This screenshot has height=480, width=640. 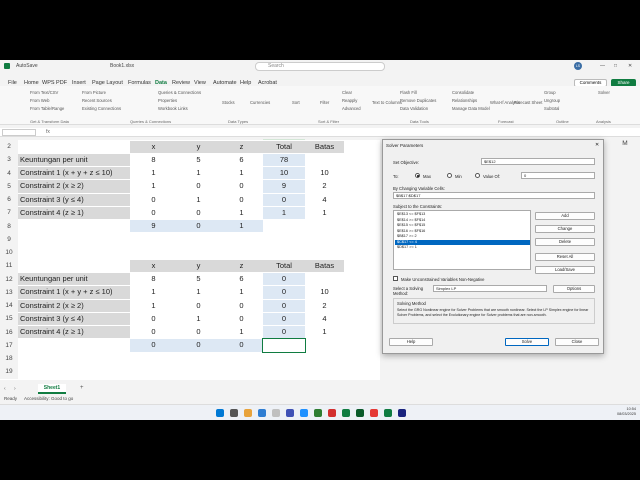 What do you see at coordinates (462, 242) in the screenshot?
I see `constraint-item: $C$17 <= 4` at bounding box center [462, 242].